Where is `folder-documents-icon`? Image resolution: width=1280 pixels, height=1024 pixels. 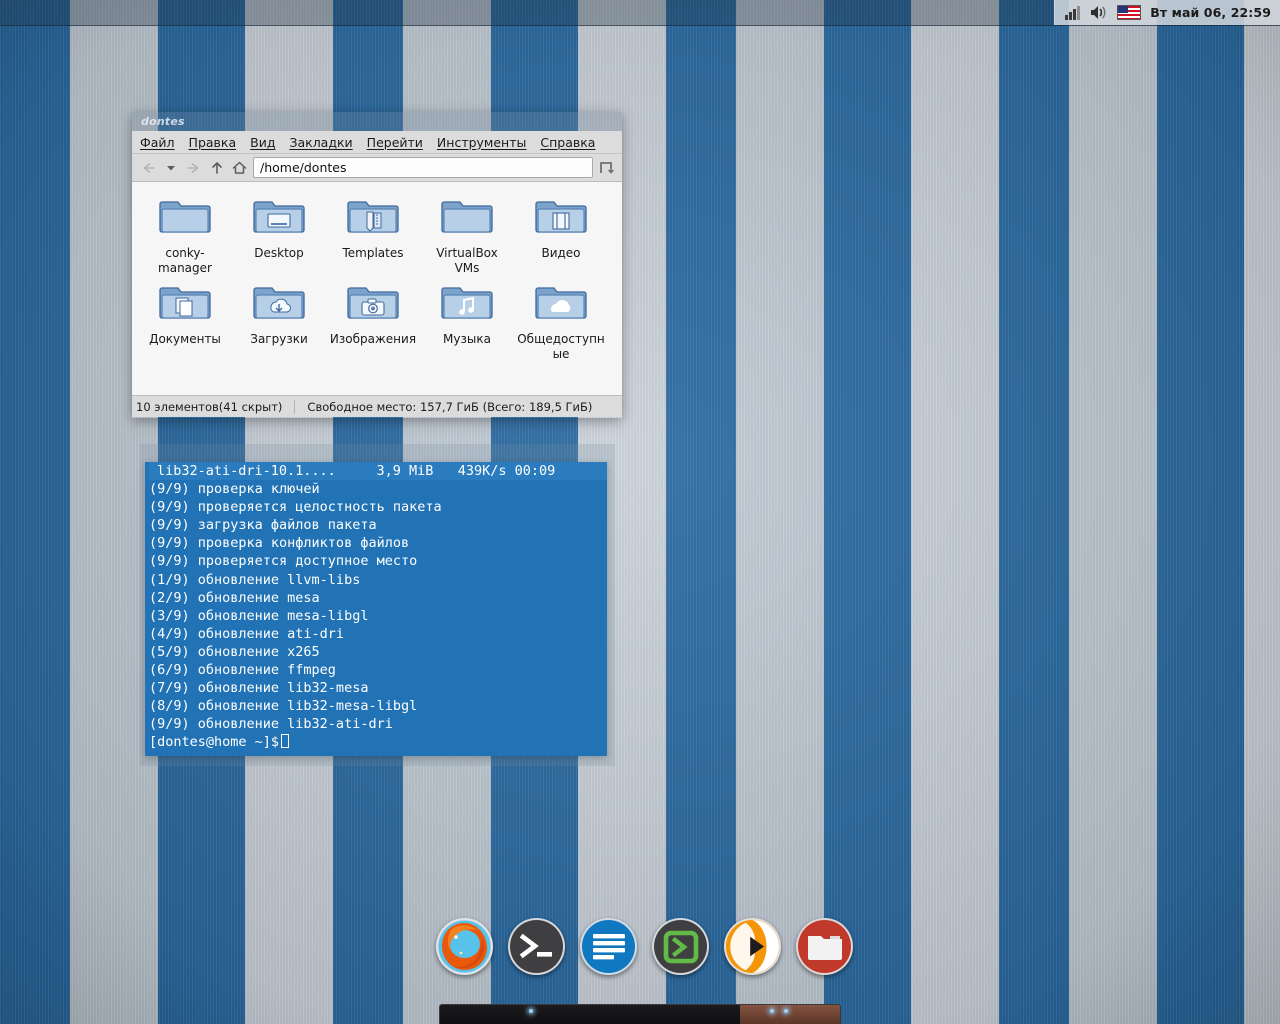
folder-documents-icon is located at coordinates (185, 303).